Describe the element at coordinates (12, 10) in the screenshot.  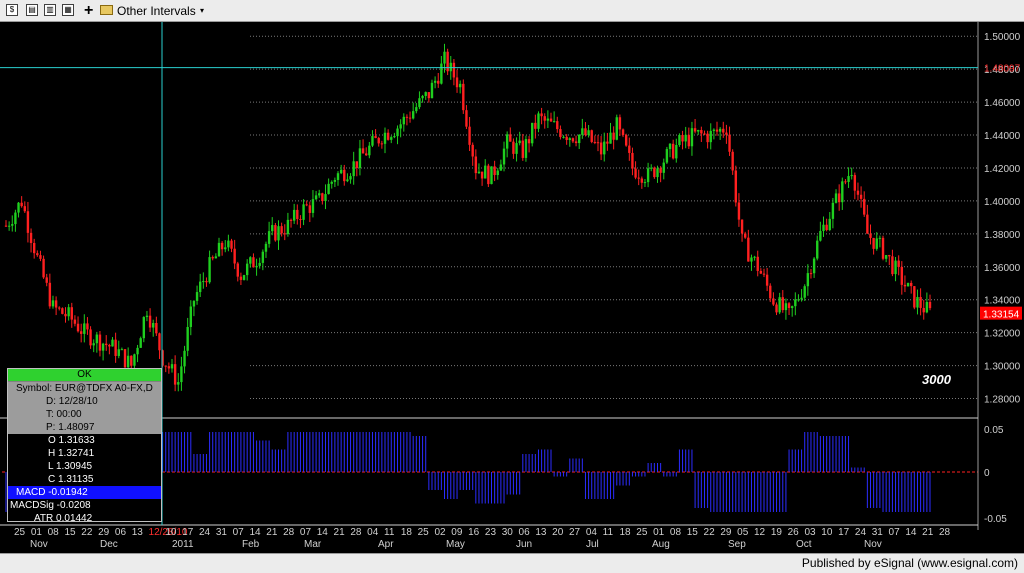
I see `usd-icon: $` at that location.